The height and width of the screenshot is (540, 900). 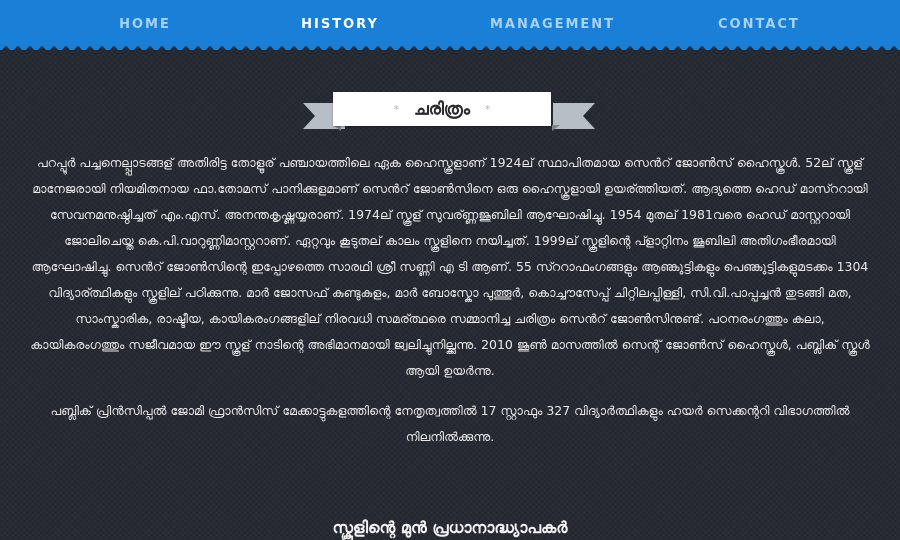 I want to click on ribbon-fold-right, so click(x=556, y=128).